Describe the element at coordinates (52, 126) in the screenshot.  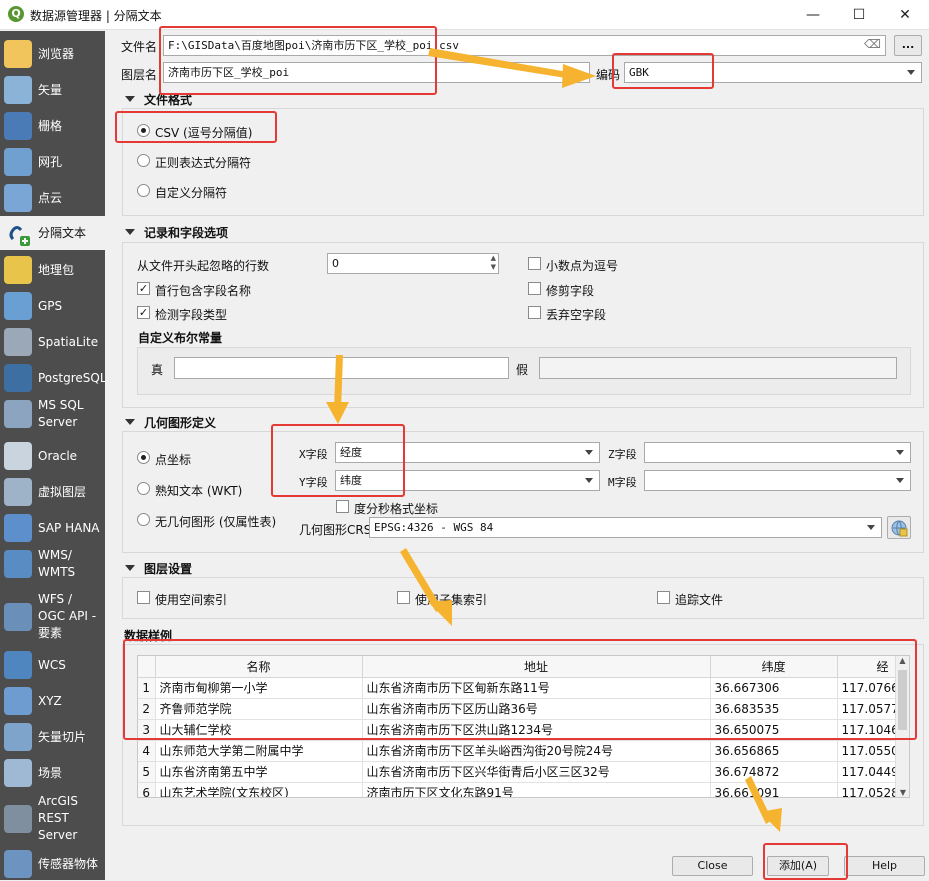
I see `sidebar-item-raster: 栅格` at that location.